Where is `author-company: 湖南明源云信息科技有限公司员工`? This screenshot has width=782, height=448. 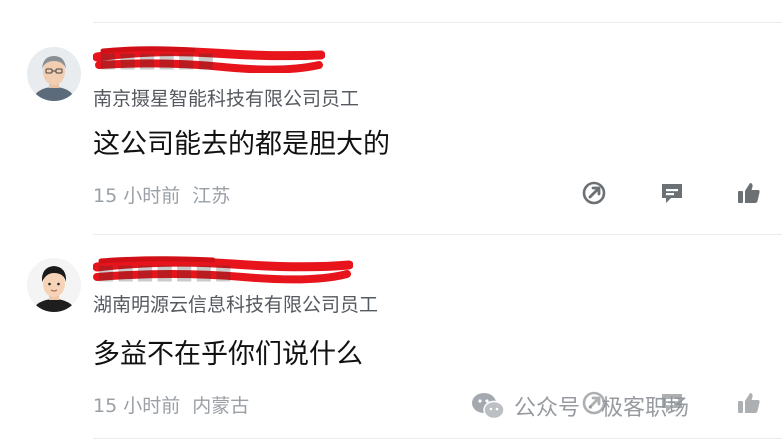
author-company: 湖南明源云信息科技有限公司员工 is located at coordinates (236, 305).